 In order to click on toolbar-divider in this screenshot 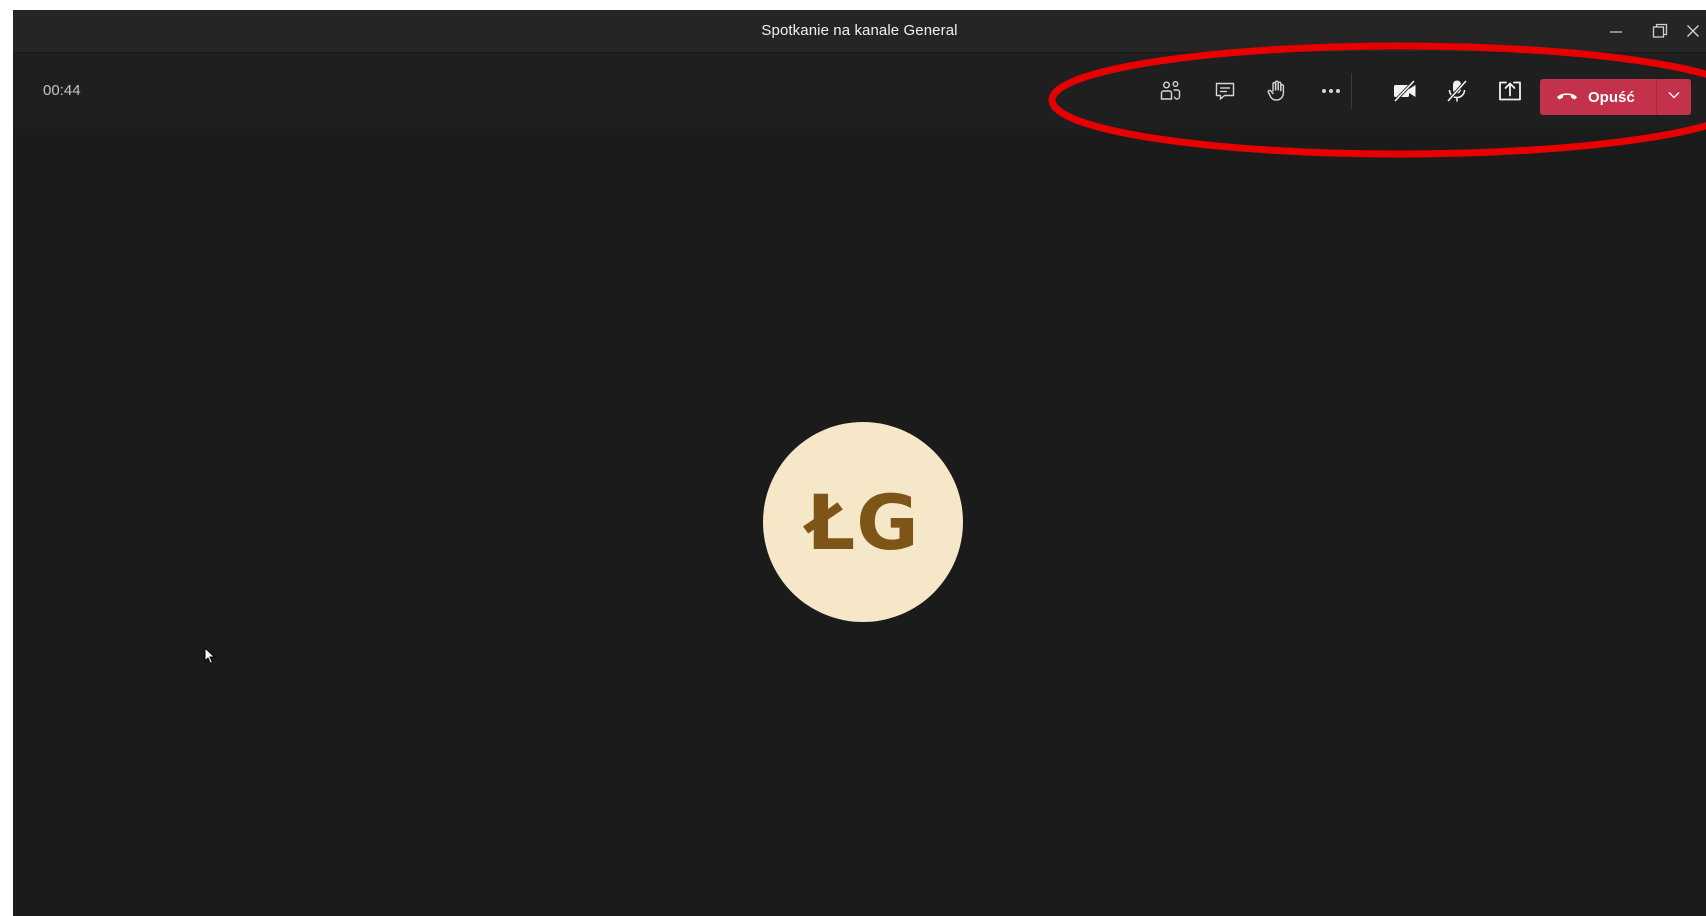, I will do `click(1351, 91)`.